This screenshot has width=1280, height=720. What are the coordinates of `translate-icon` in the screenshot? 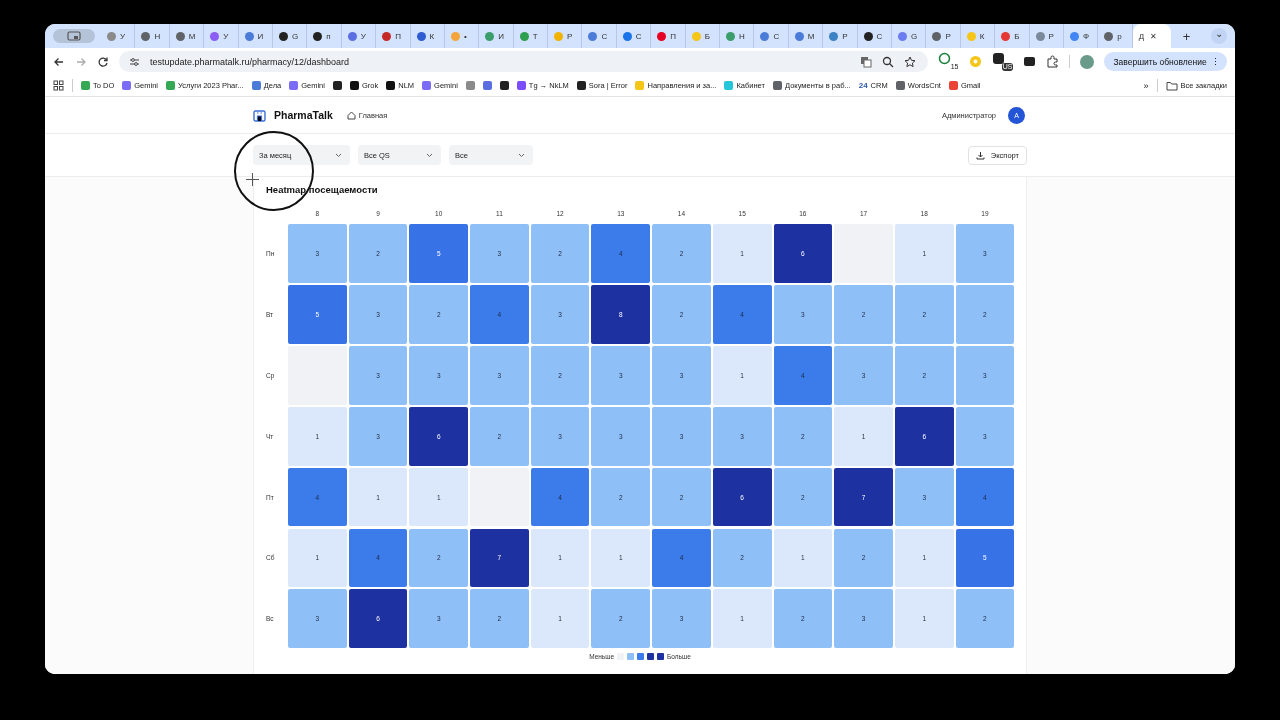 It's located at (866, 61).